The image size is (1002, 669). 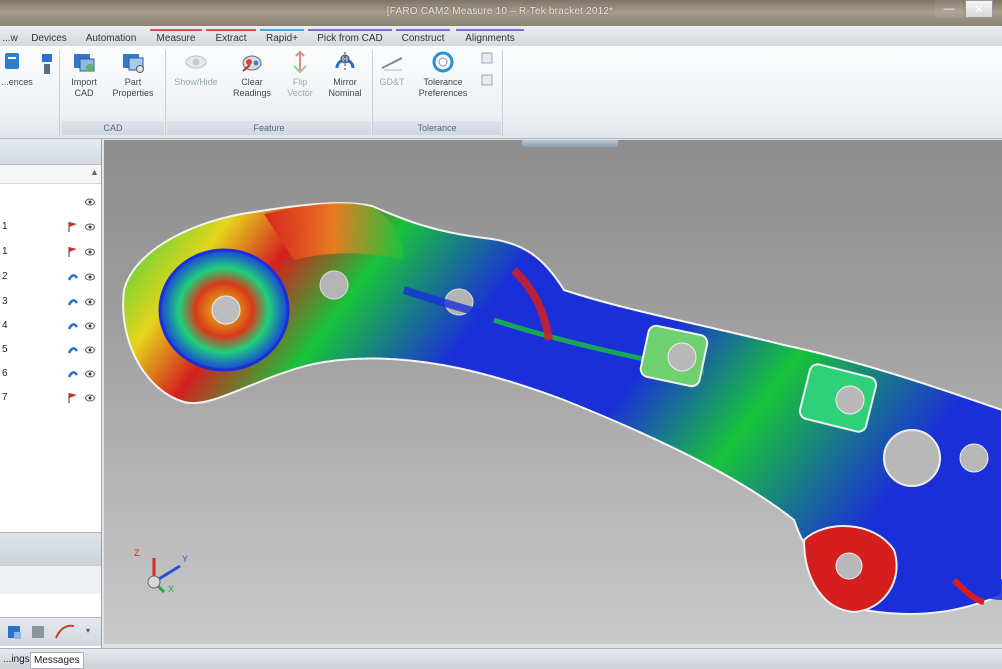 What do you see at coordinates (50, 174) in the screenshot?
I see `pane-subheader: ▲` at bounding box center [50, 174].